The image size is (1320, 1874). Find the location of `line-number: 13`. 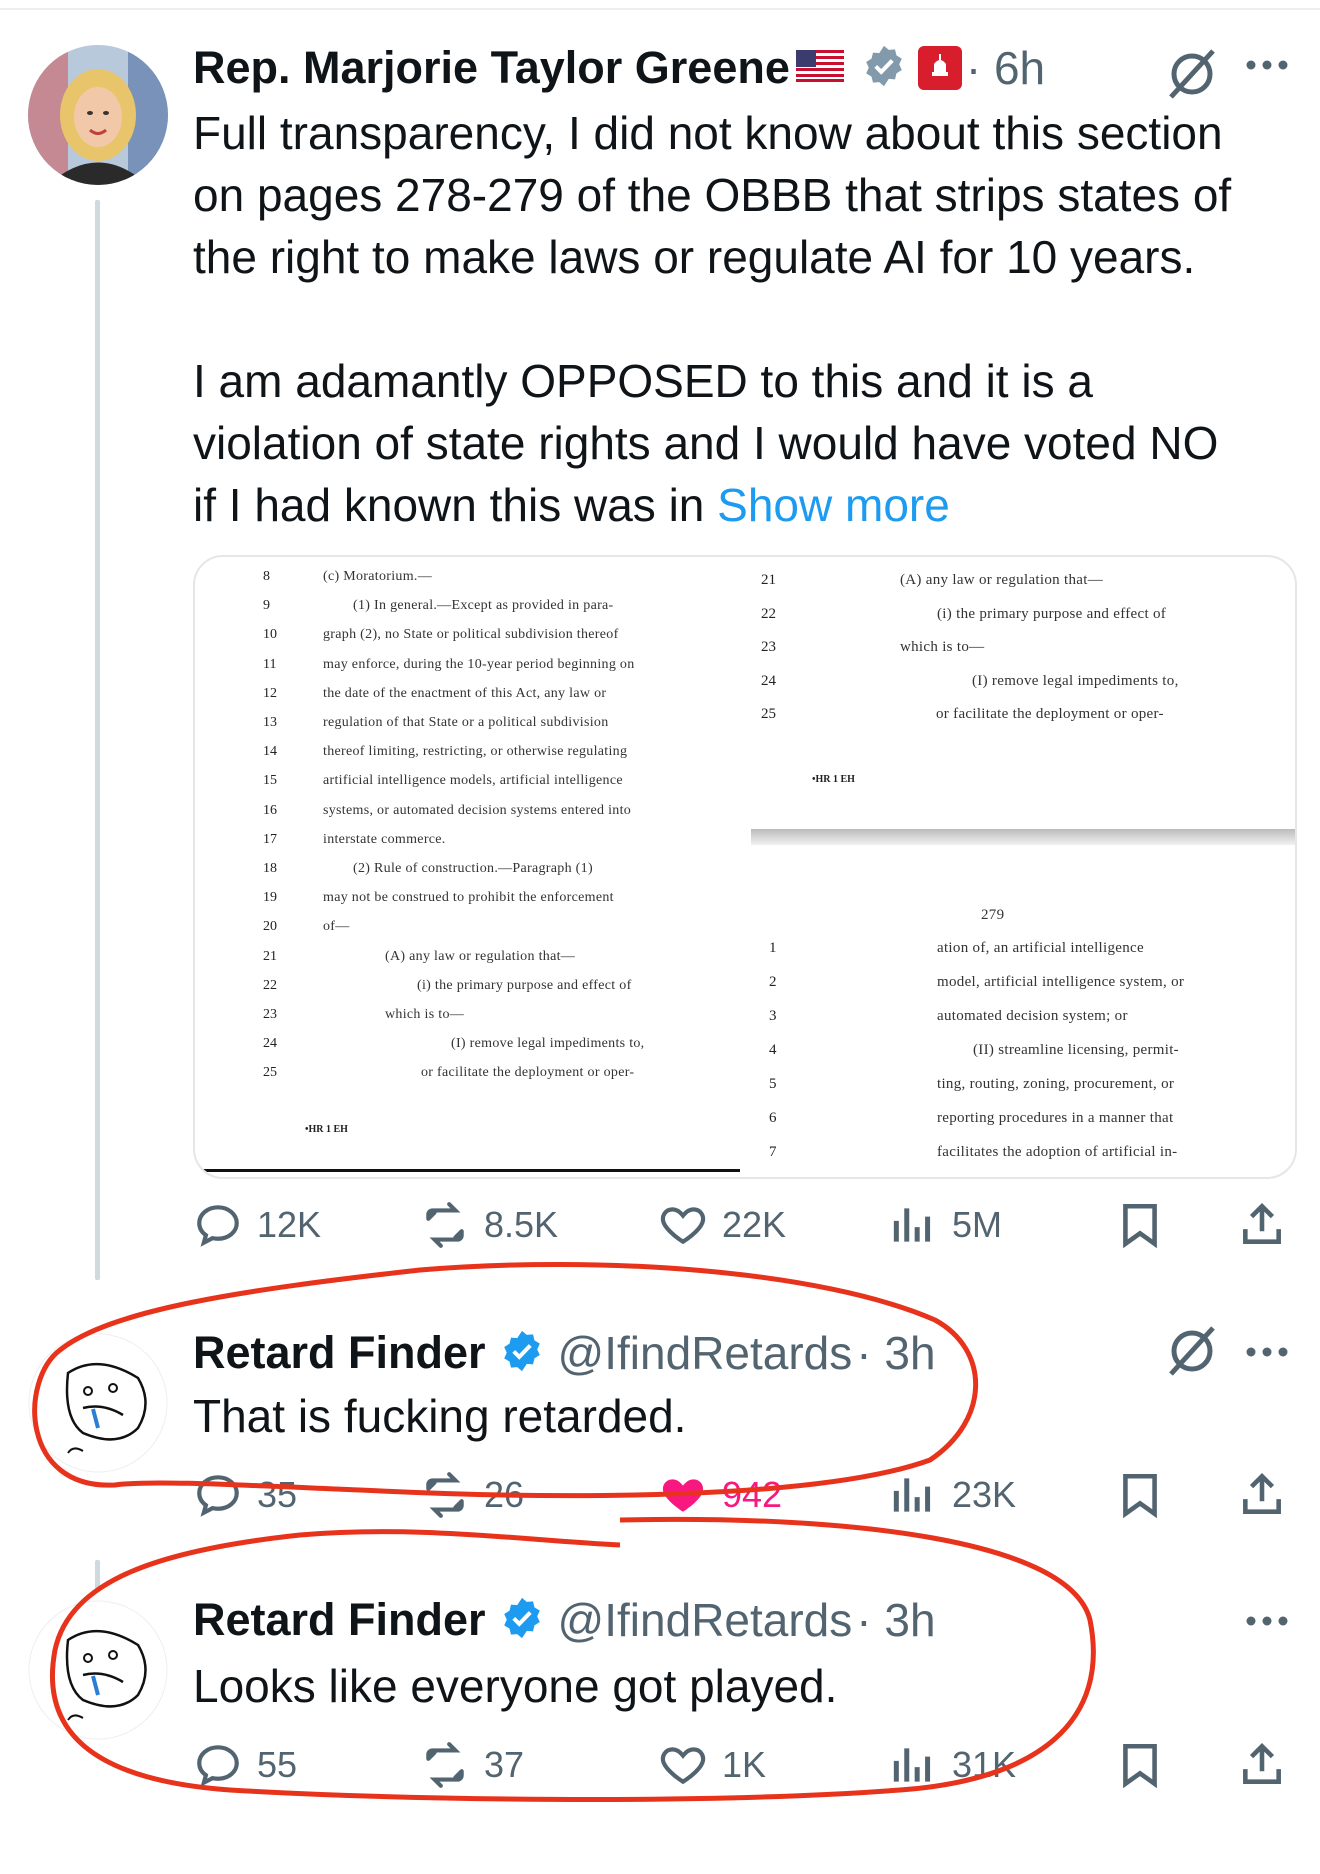

line-number: 13 is located at coordinates (270, 722).